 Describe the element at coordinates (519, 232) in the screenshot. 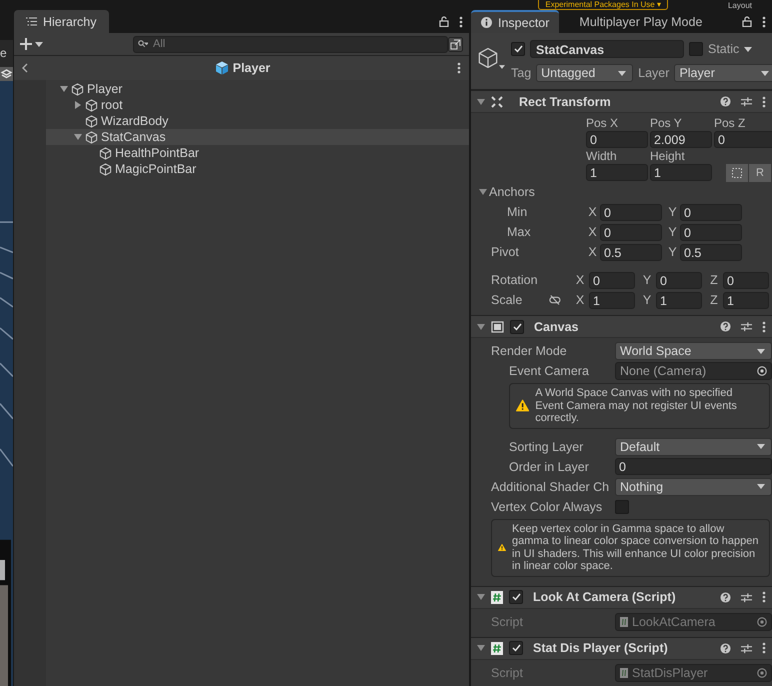

I see `field-label: Max` at that location.